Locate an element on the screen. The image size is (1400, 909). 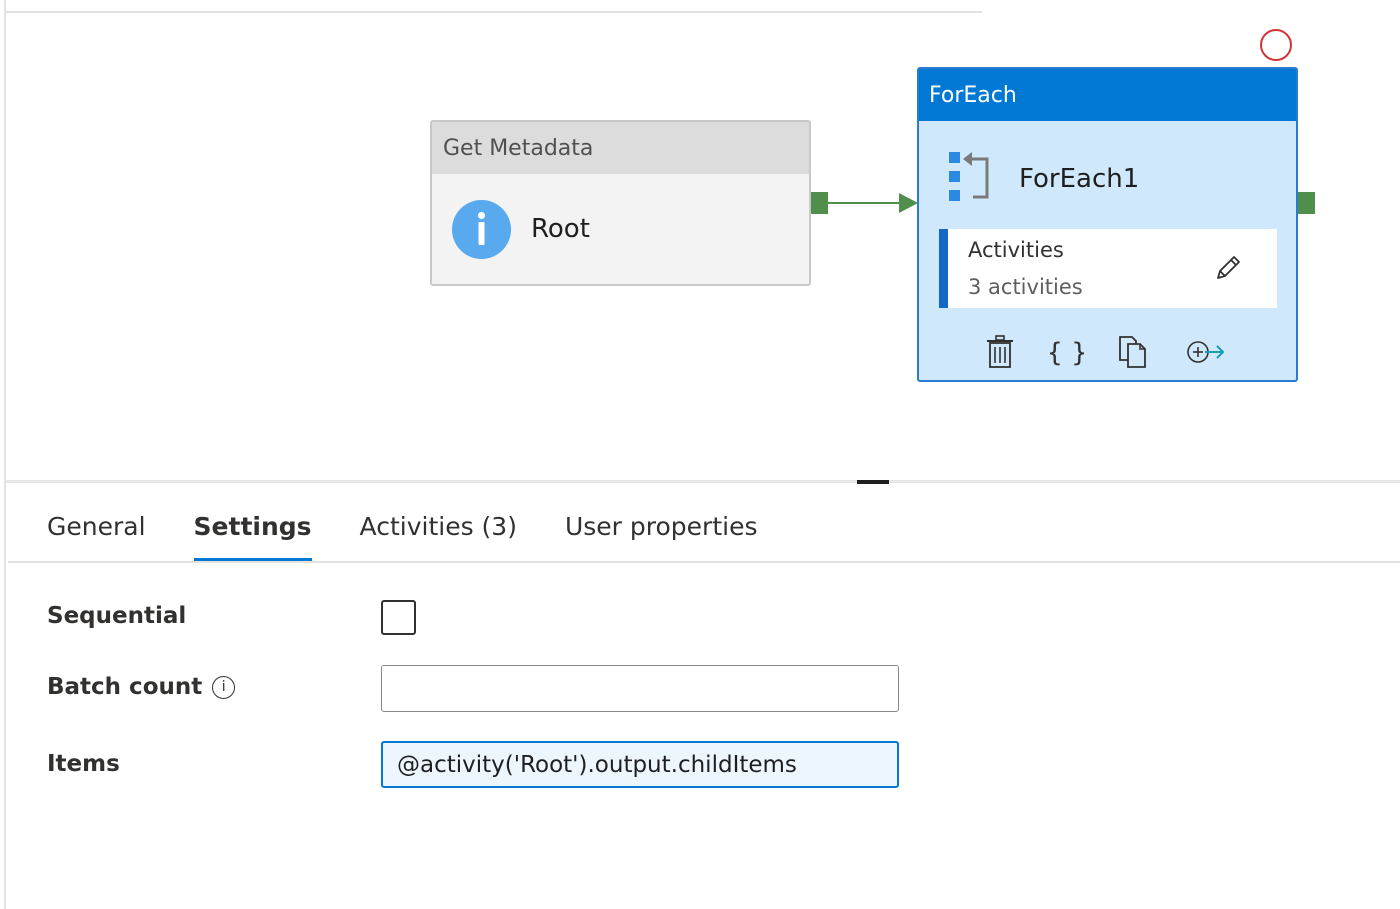
tab-general: General is located at coordinates (96, 533).